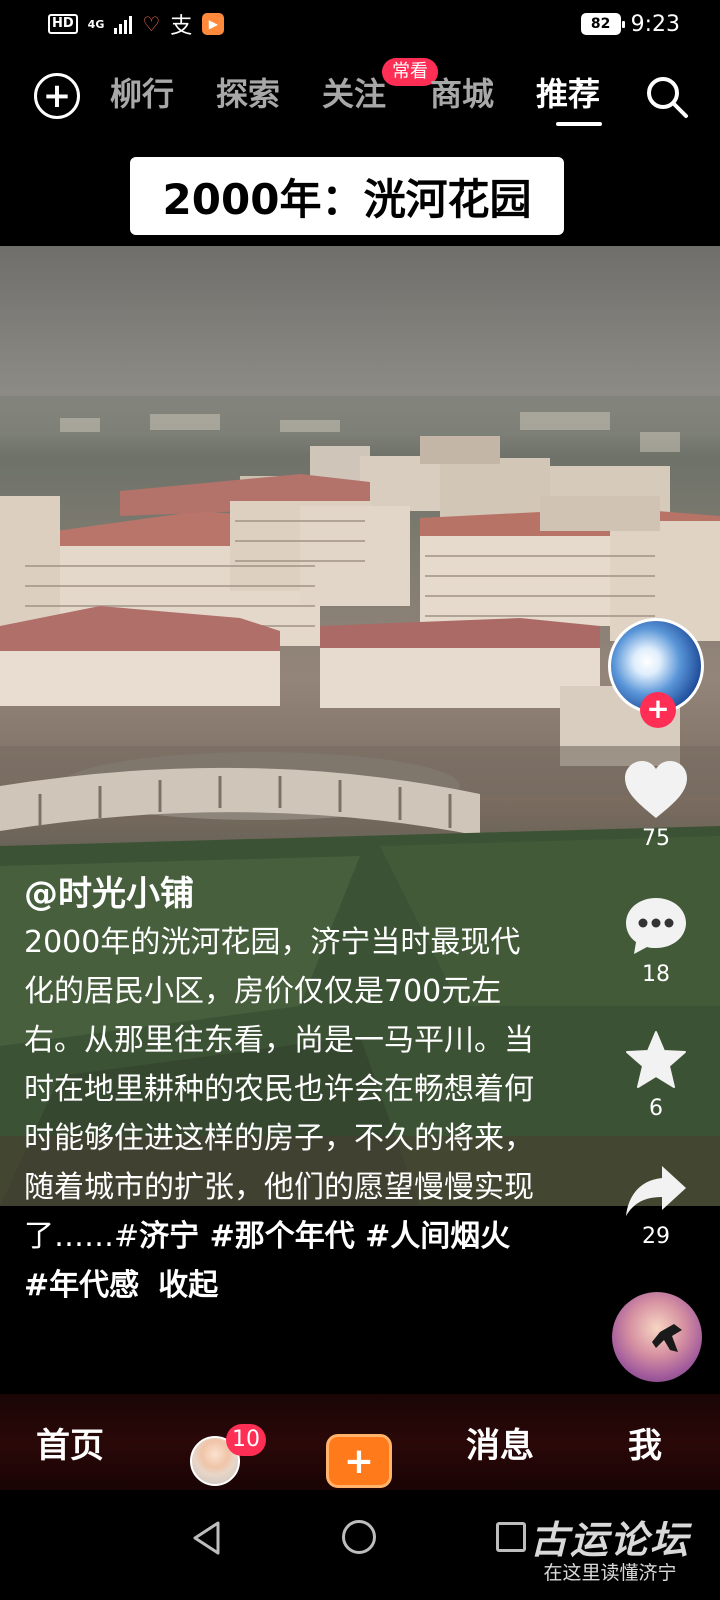 Image resolution: width=720 pixels, height=1600 pixels. I want to click on clock: 9:23, so click(655, 24).